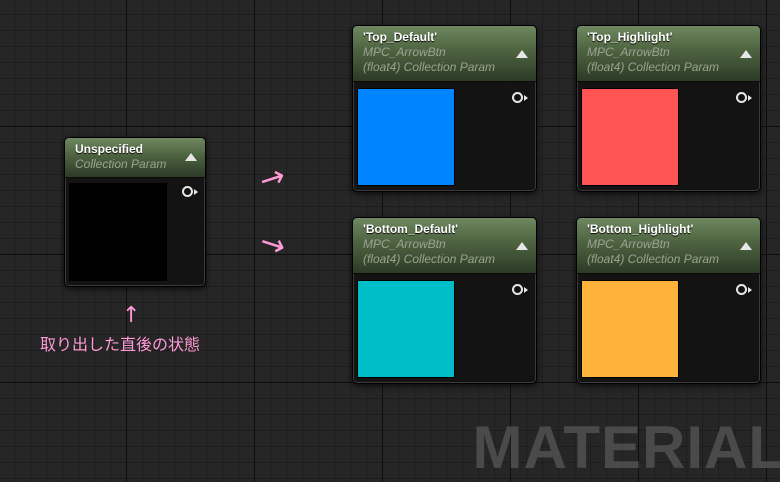  I want to click on node-header: Unspecified Collection Param, so click(135, 158).